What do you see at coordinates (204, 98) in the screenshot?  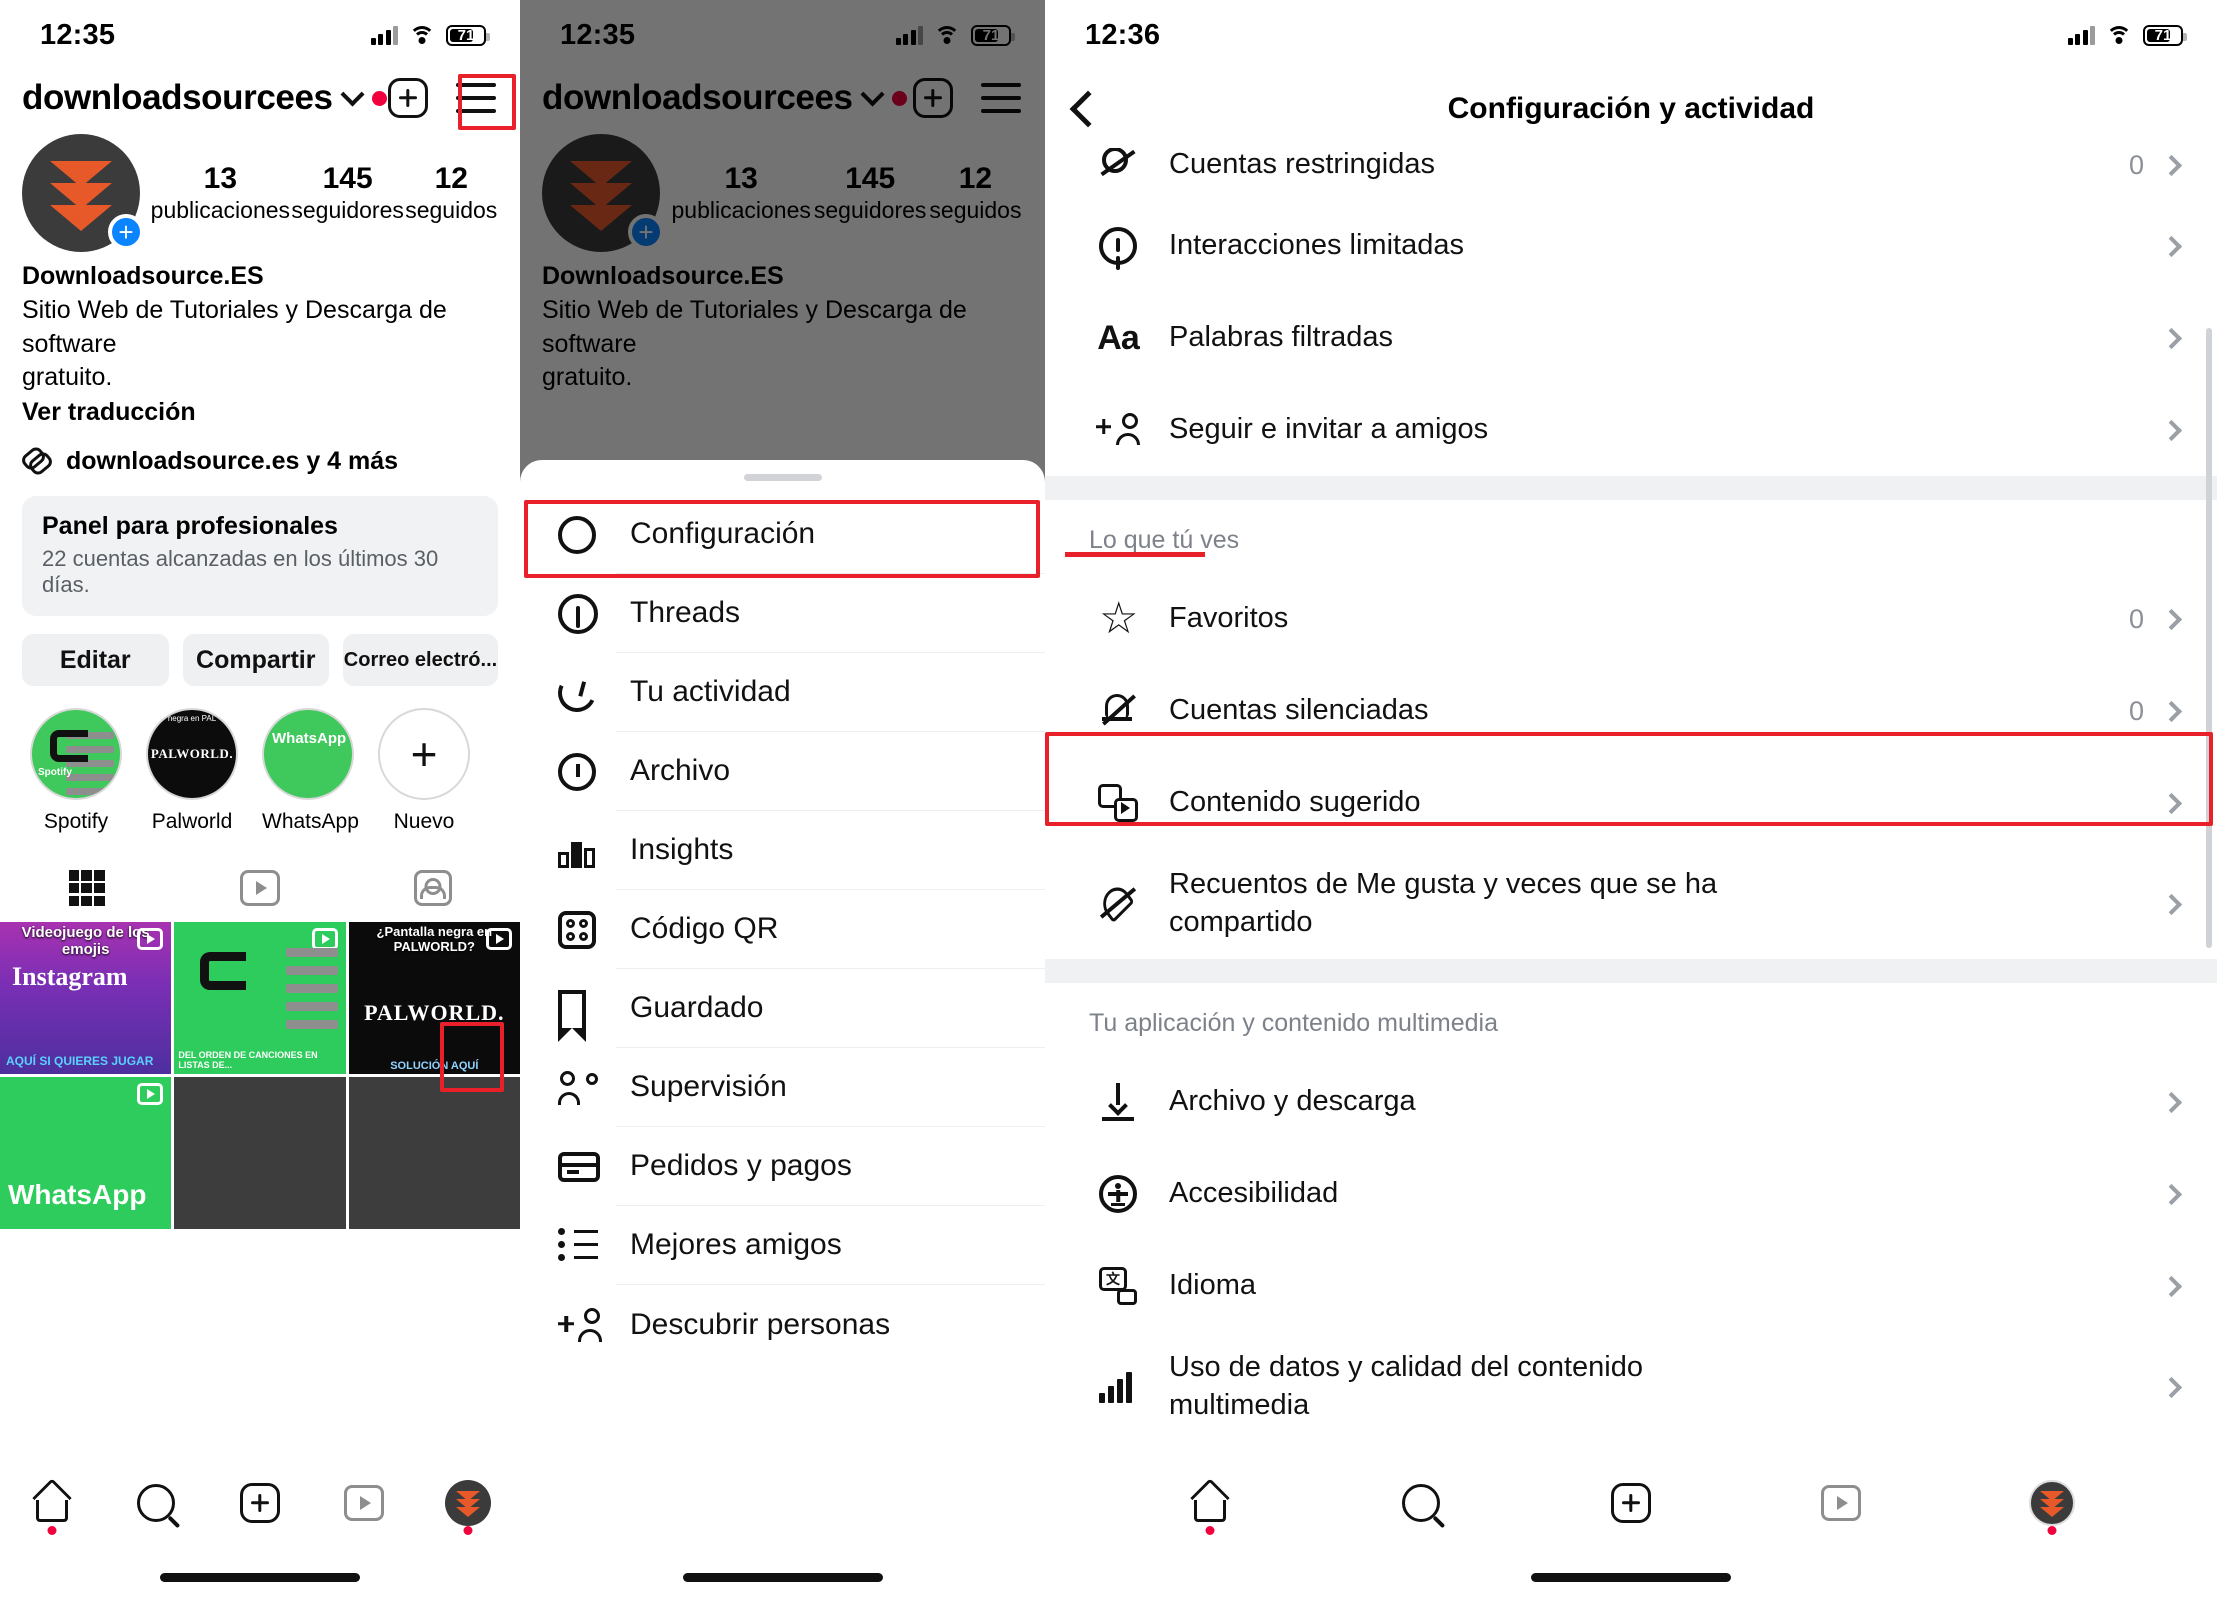 I see `username-switcher: downloadsourcees` at bounding box center [204, 98].